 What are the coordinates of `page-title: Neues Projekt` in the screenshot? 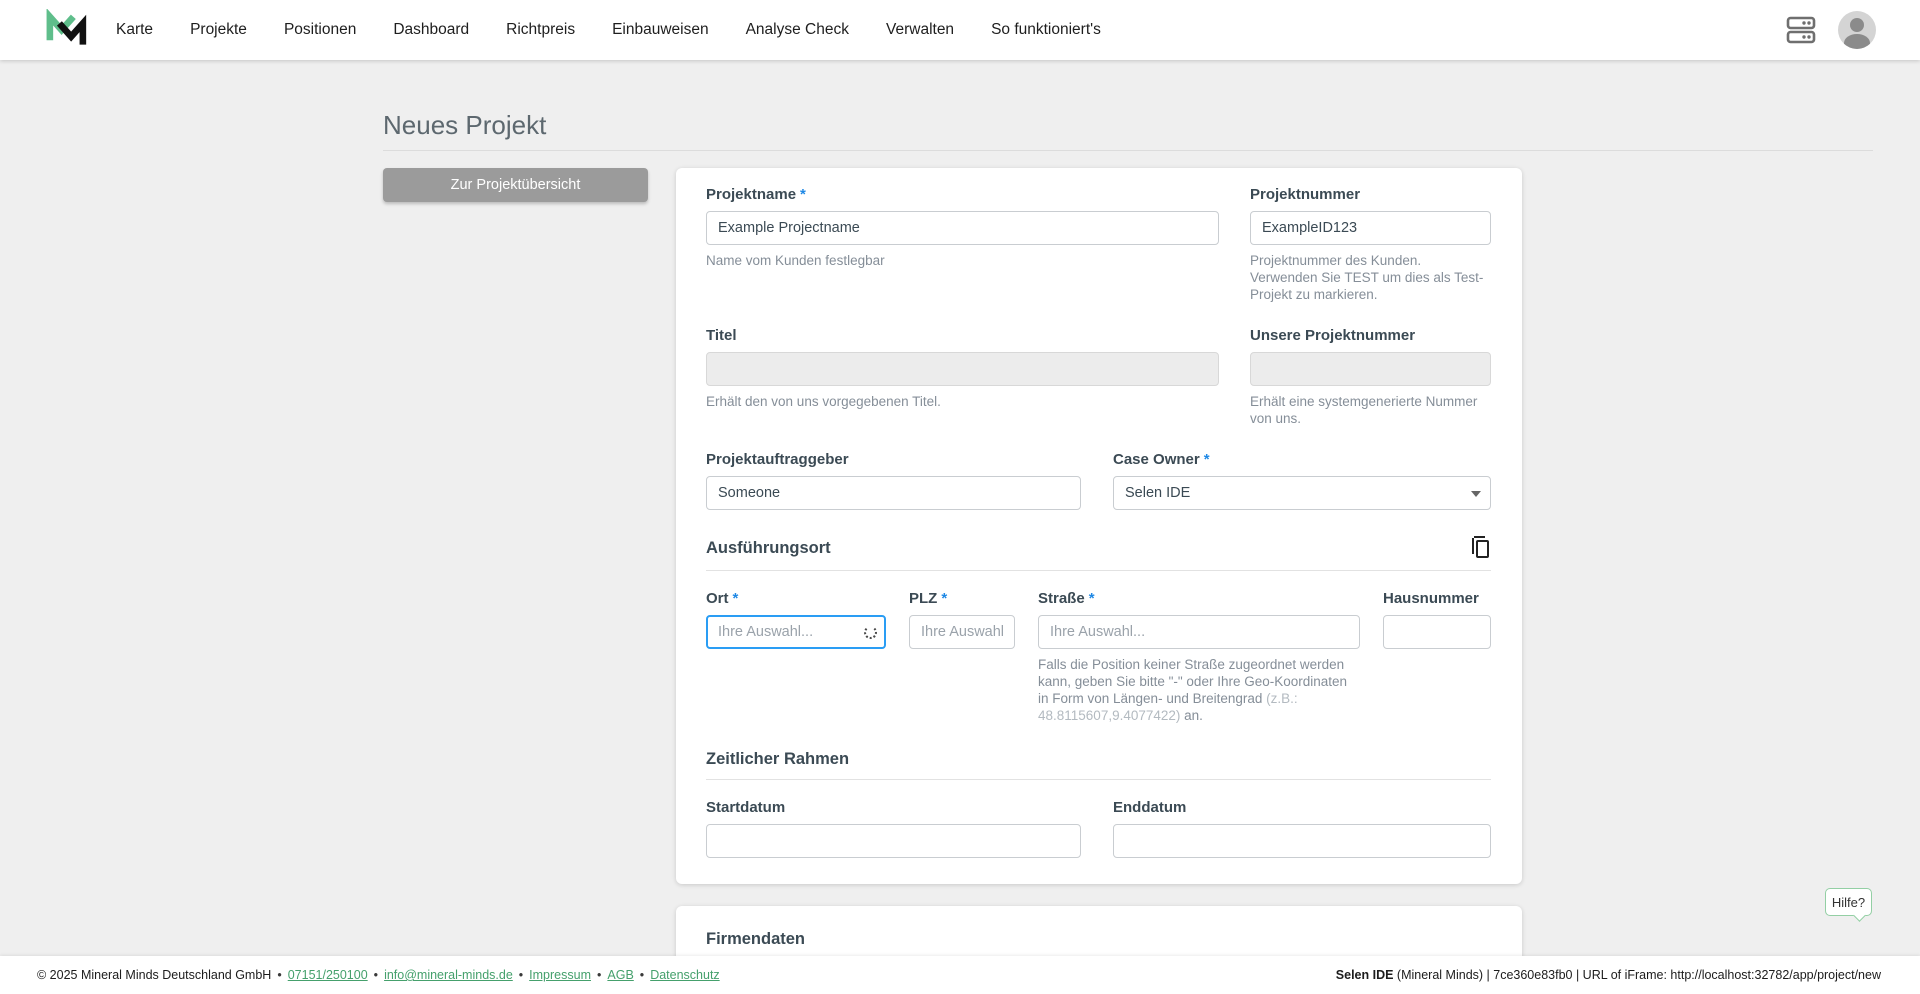 It's located at (1128, 130).